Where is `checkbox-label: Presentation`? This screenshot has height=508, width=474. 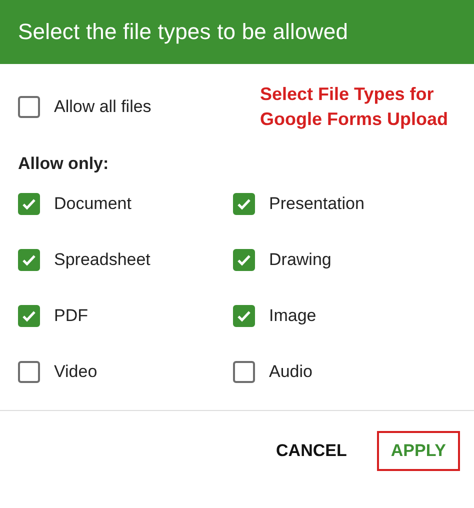
checkbox-label: Presentation is located at coordinates (316, 204).